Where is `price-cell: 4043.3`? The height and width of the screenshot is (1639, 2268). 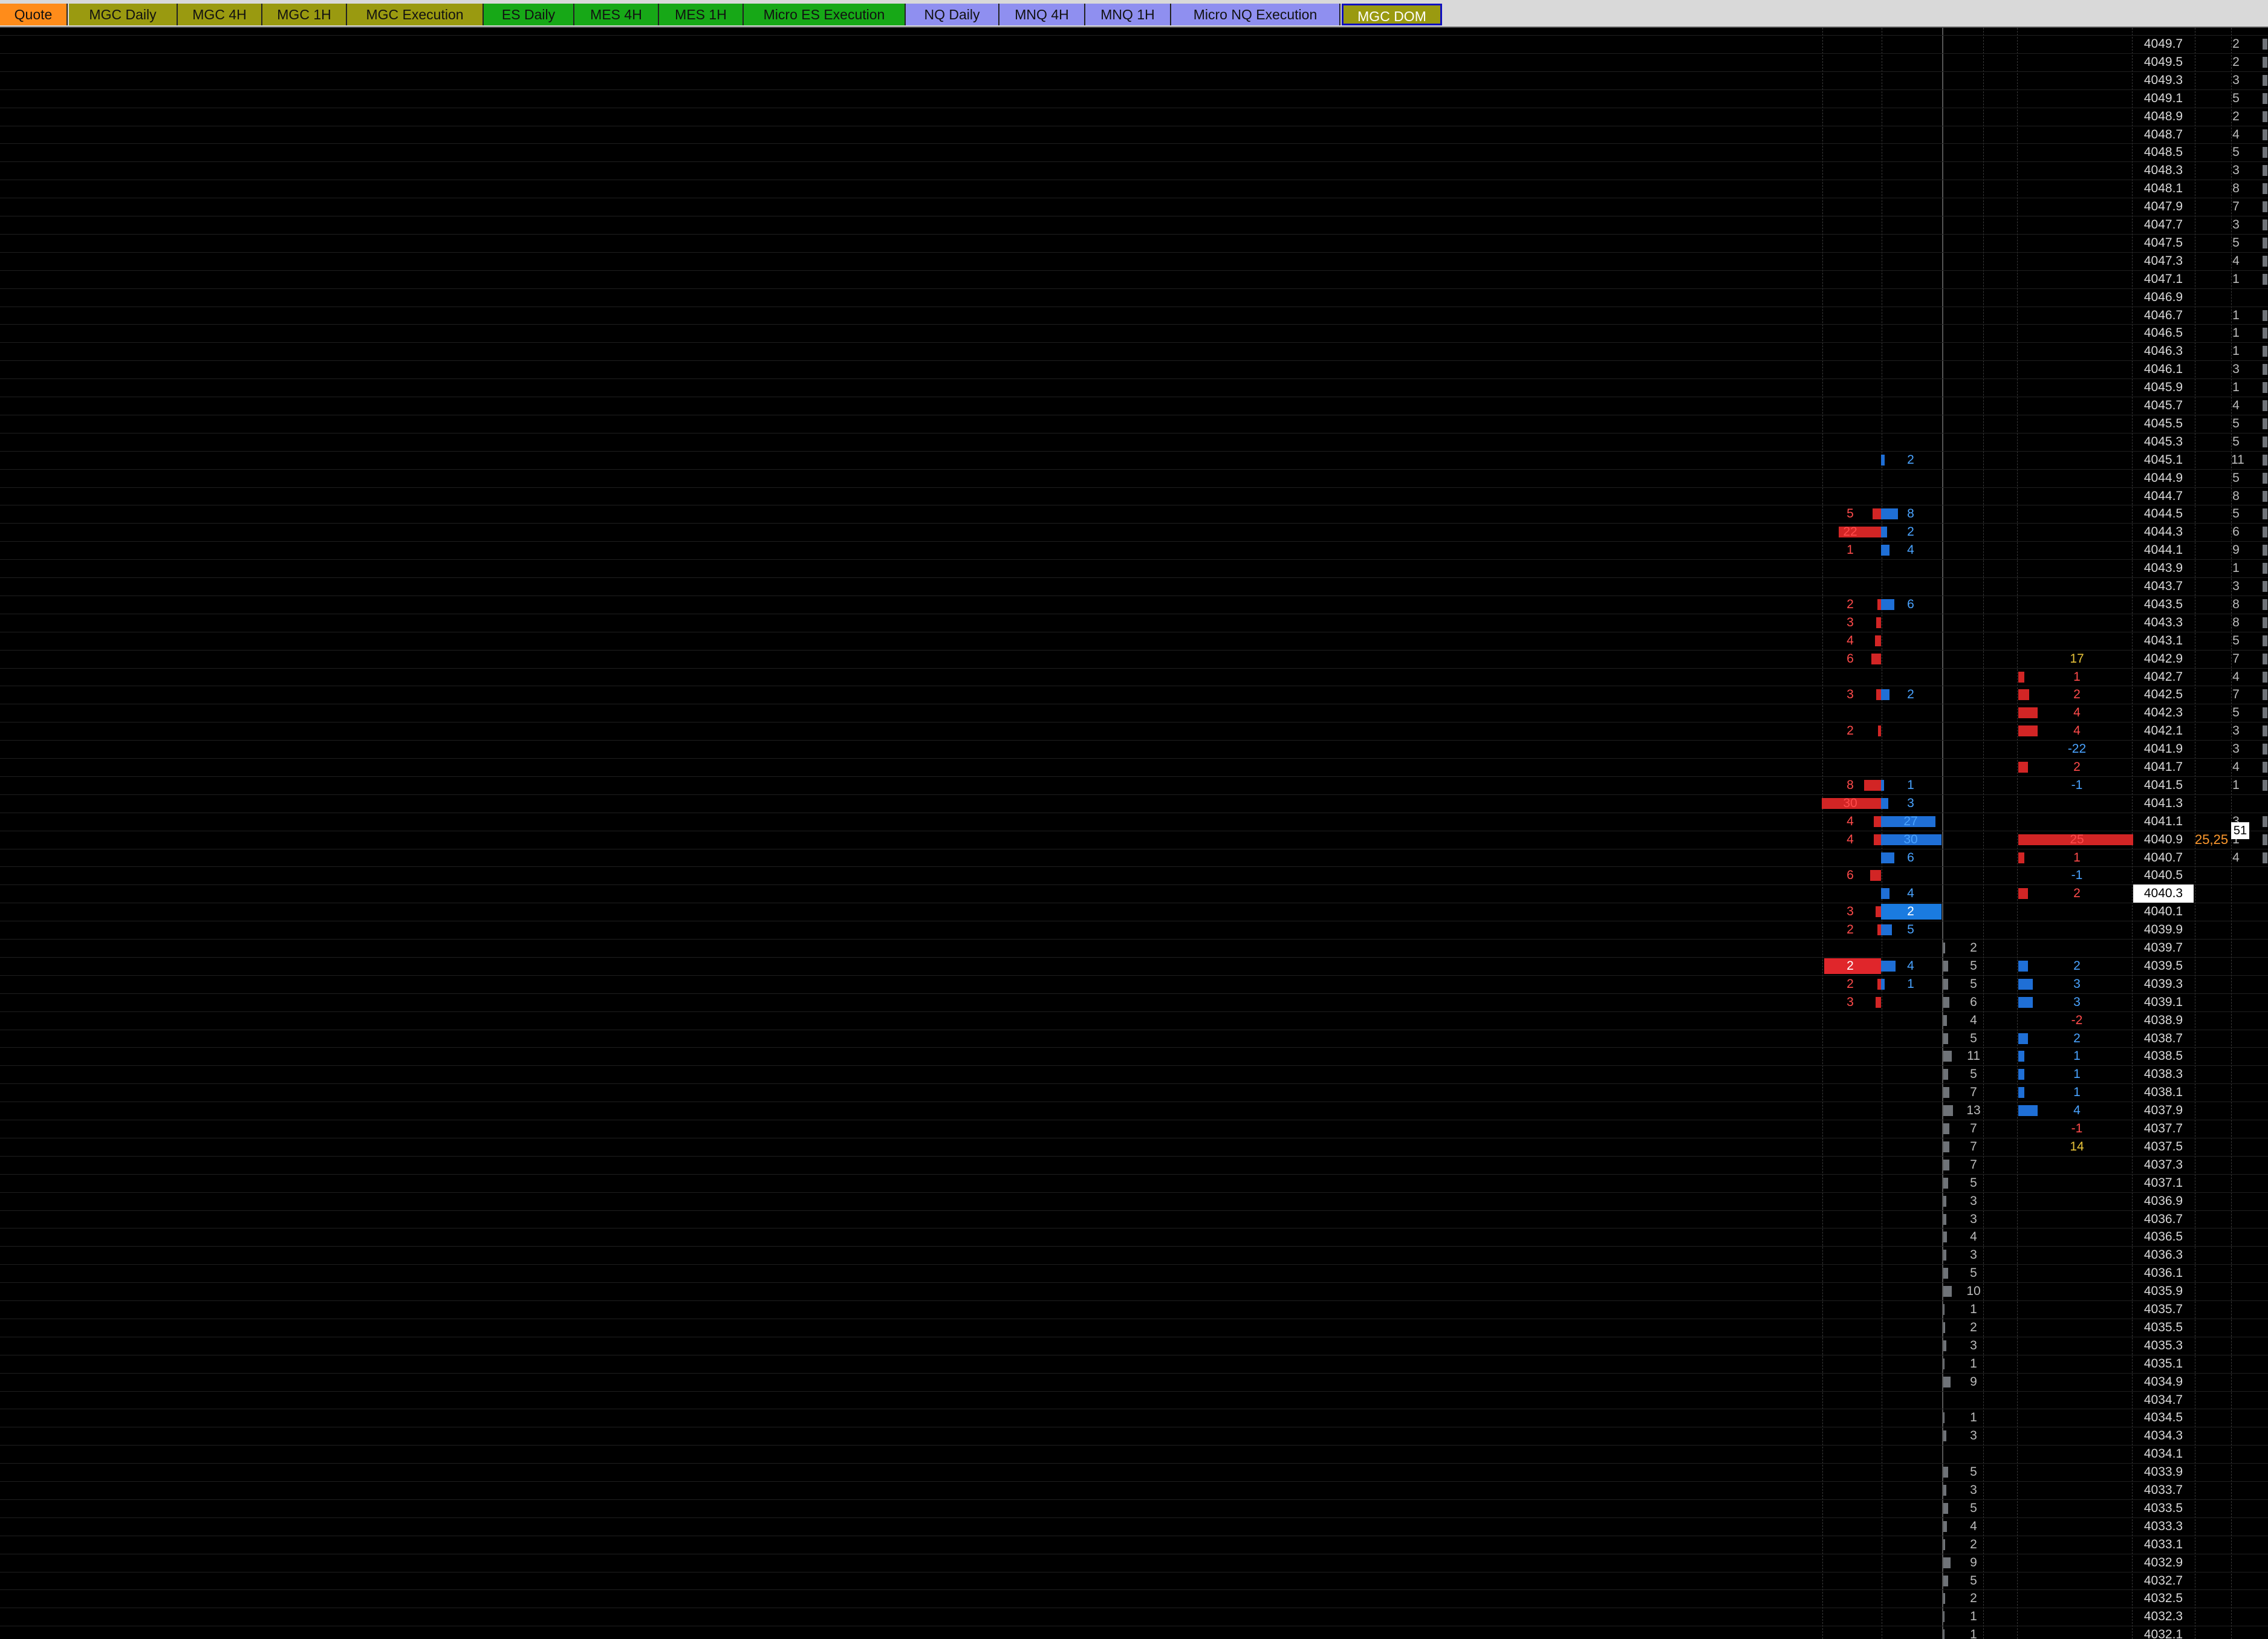
price-cell: 4043.3 is located at coordinates (2163, 623).